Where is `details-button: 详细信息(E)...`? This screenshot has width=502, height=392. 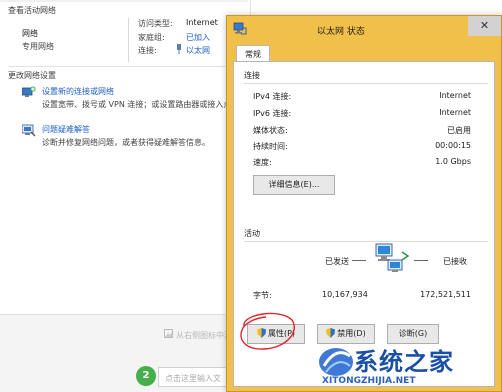 details-button: 详细信息(E)... is located at coordinates (294, 185).